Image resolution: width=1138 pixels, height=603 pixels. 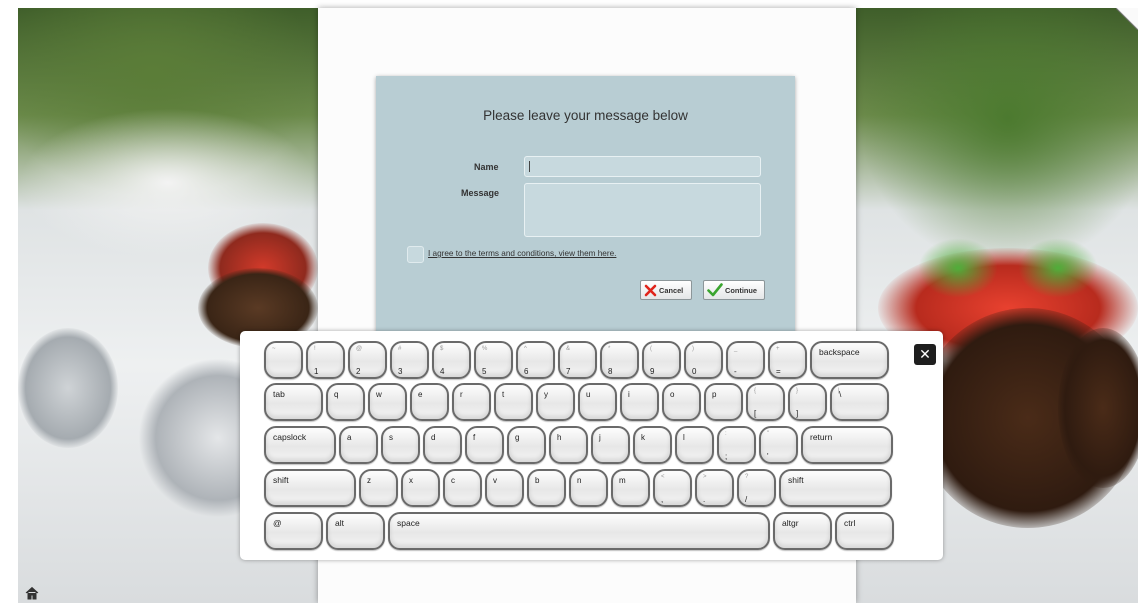 What do you see at coordinates (839, 352) in the screenshot?
I see `key-label: backspace` at bounding box center [839, 352].